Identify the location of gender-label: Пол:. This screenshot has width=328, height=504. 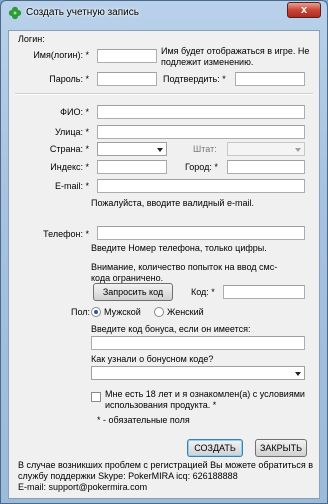
(81, 312).